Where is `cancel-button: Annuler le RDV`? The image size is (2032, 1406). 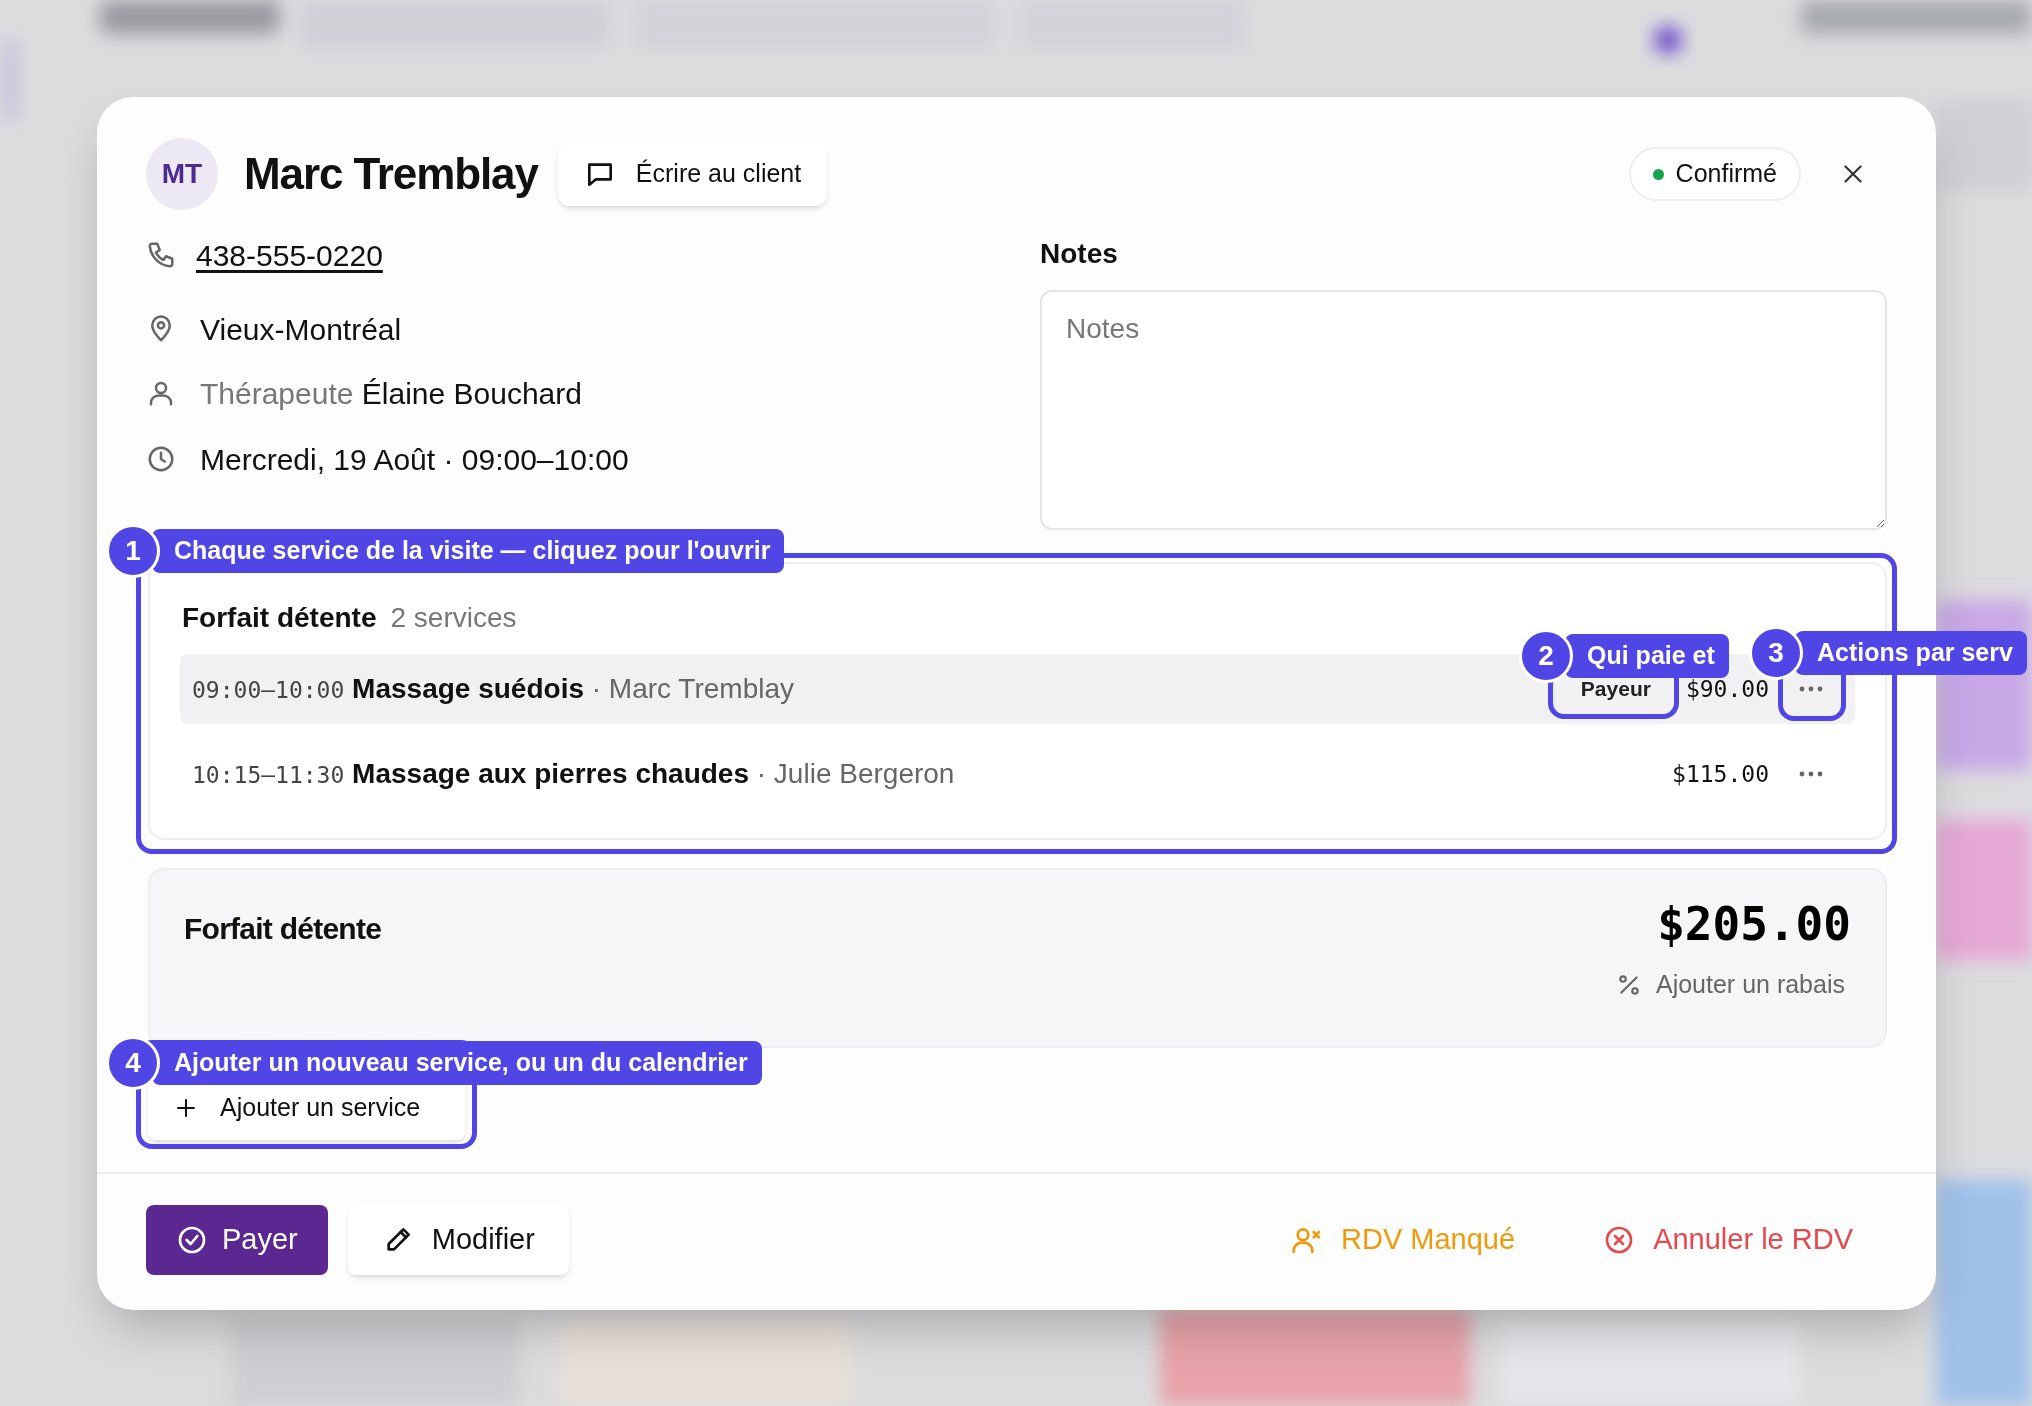
cancel-button: Annuler le RDV is located at coordinates (1728, 1240).